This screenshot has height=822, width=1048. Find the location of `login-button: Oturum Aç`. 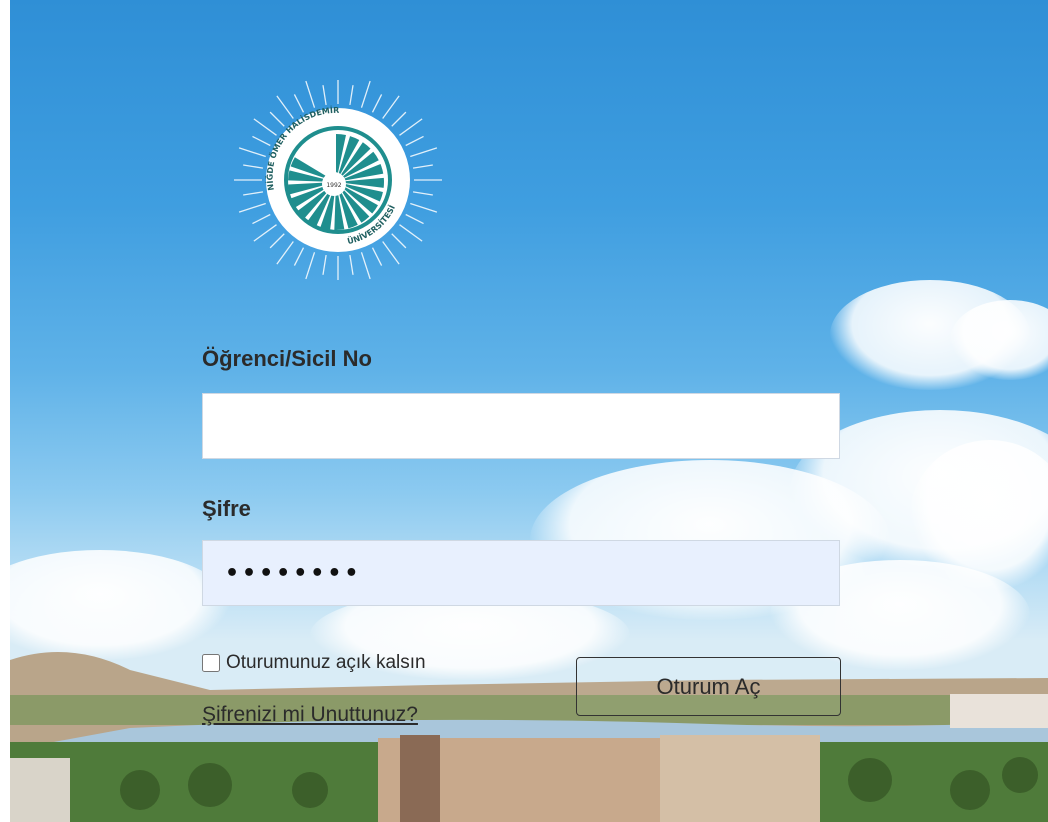

login-button: Oturum Aç is located at coordinates (708, 686).